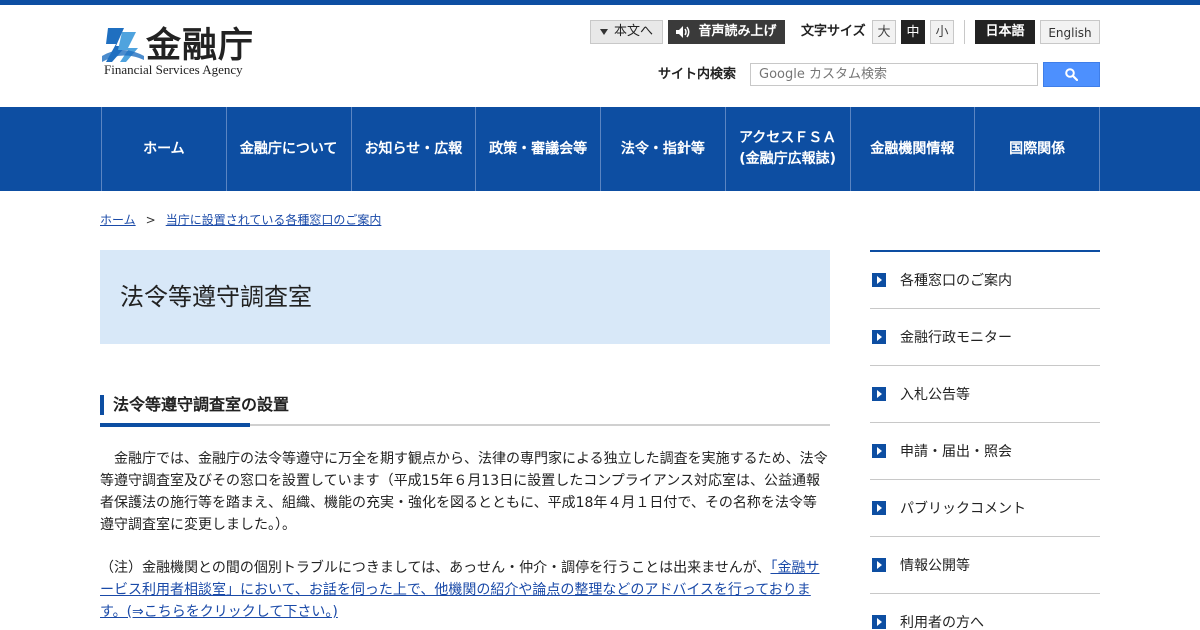  What do you see at coordinates (956, 338) in the screenshot?
I see `sidebar-item-label: 金融行政モニター` at bounding box center [956, 338].